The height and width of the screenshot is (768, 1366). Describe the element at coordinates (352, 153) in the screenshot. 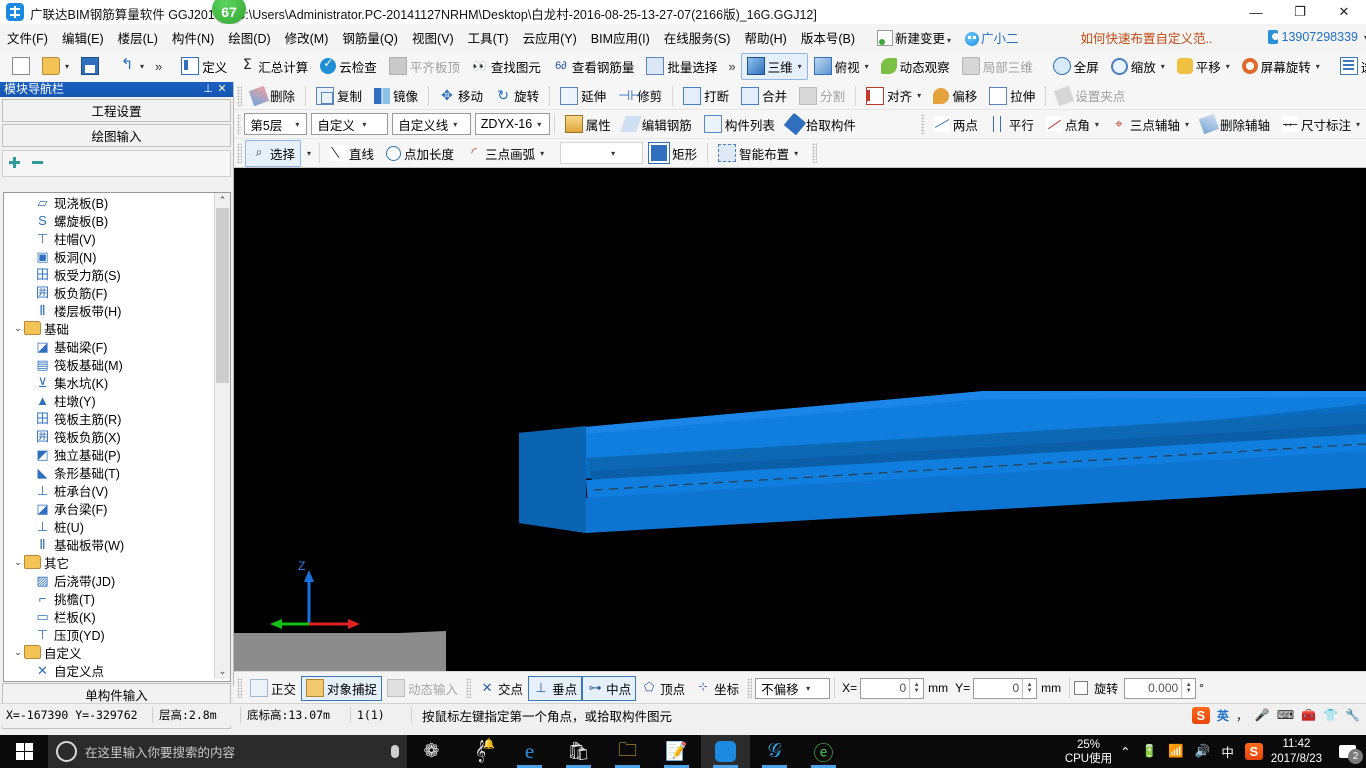

I see `line-tool-button: 直线` at that location.